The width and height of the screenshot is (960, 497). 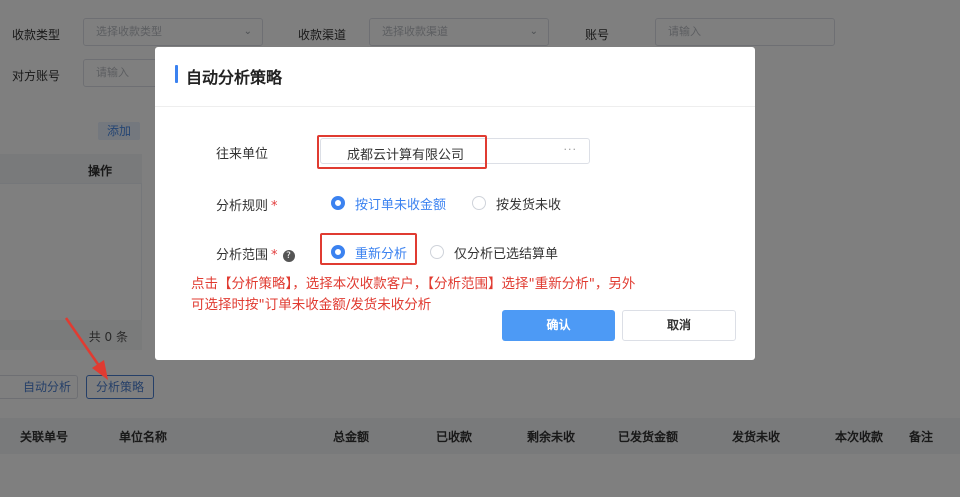 I want to click on unit-label: 往来单位, so click(x=242, y=154).